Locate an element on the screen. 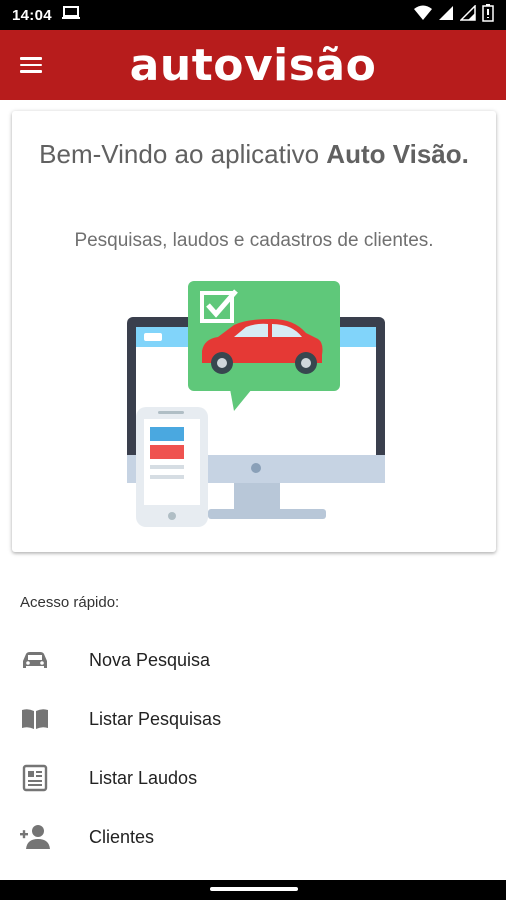  quick-item-label: Nova Pesquisa is located at coordinates (150, 659).